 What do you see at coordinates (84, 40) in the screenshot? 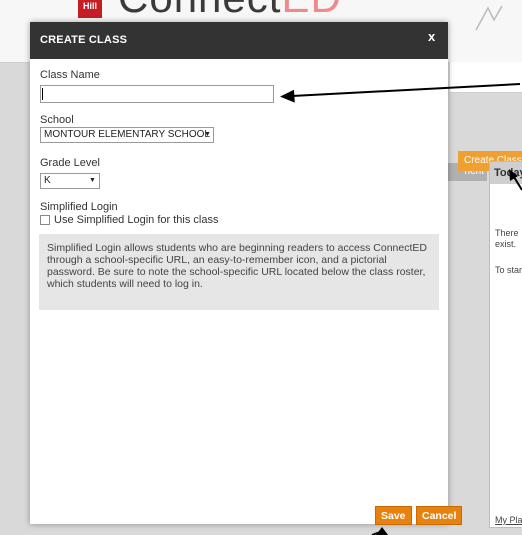
I see `dialog-title: CREATE CLASS` at bounding box center [84, 40].